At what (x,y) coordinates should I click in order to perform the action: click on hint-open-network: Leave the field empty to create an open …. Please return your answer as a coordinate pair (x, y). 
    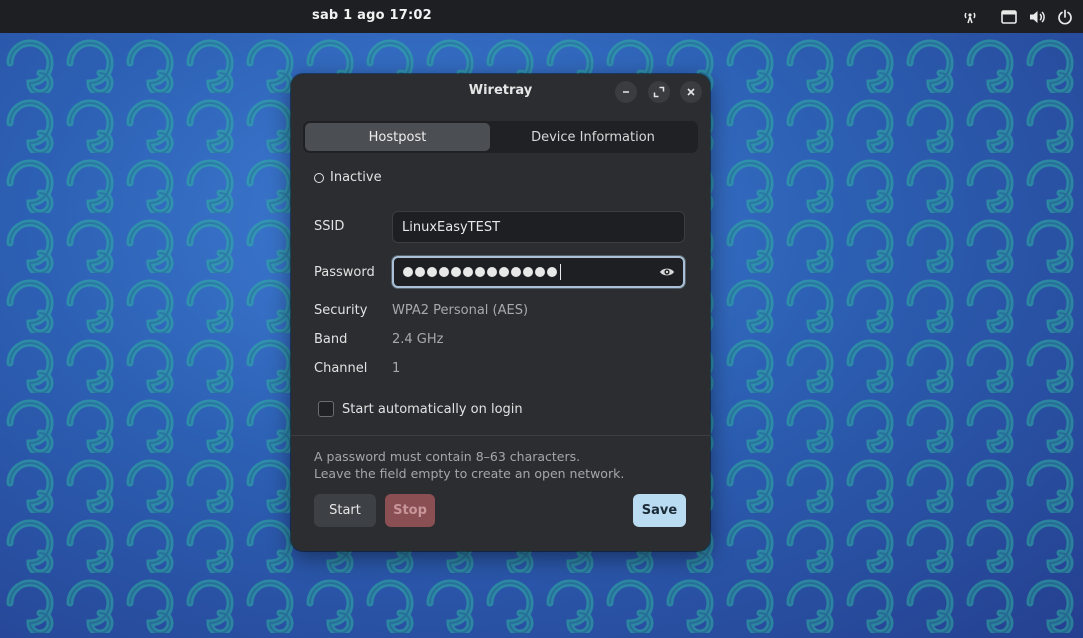
    Looking at the image, I should click on (469, 473).